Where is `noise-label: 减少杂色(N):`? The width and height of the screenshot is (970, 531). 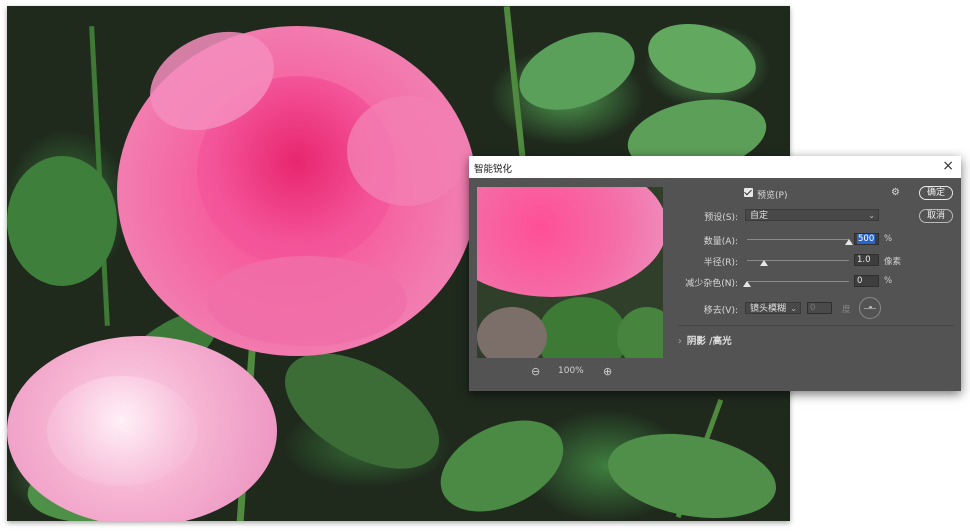 noise-label: 减少杂色(N): is located at coordinates (711, 284).